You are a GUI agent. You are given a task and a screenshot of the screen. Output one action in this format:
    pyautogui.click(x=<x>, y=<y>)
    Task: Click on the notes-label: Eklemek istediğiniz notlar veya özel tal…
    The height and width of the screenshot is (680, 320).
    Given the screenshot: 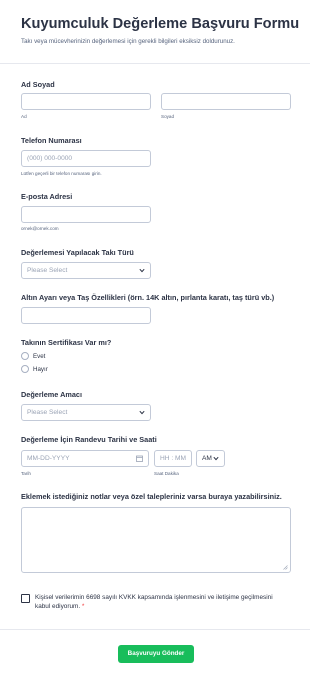 What is the action you would take?
    pyautogui.click(x=151, y=496)
    